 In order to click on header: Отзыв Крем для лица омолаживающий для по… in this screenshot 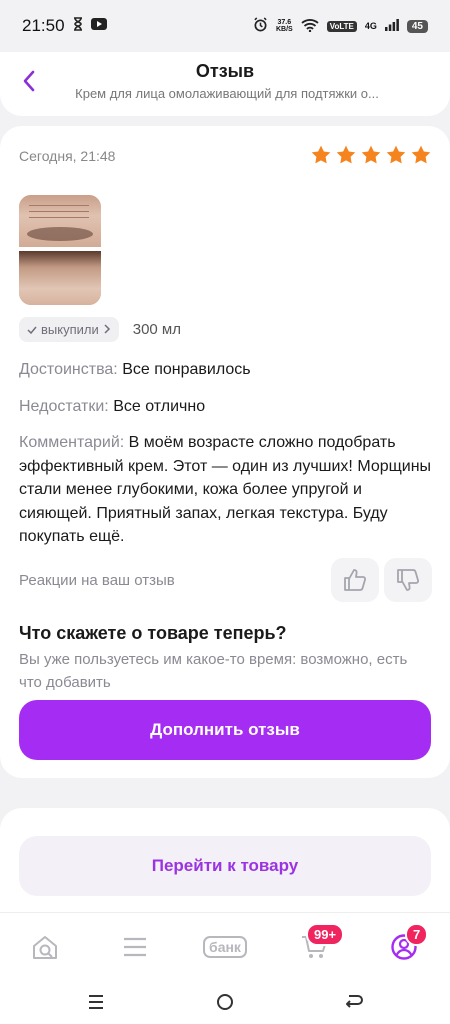, I will do `click(225, 84)`.